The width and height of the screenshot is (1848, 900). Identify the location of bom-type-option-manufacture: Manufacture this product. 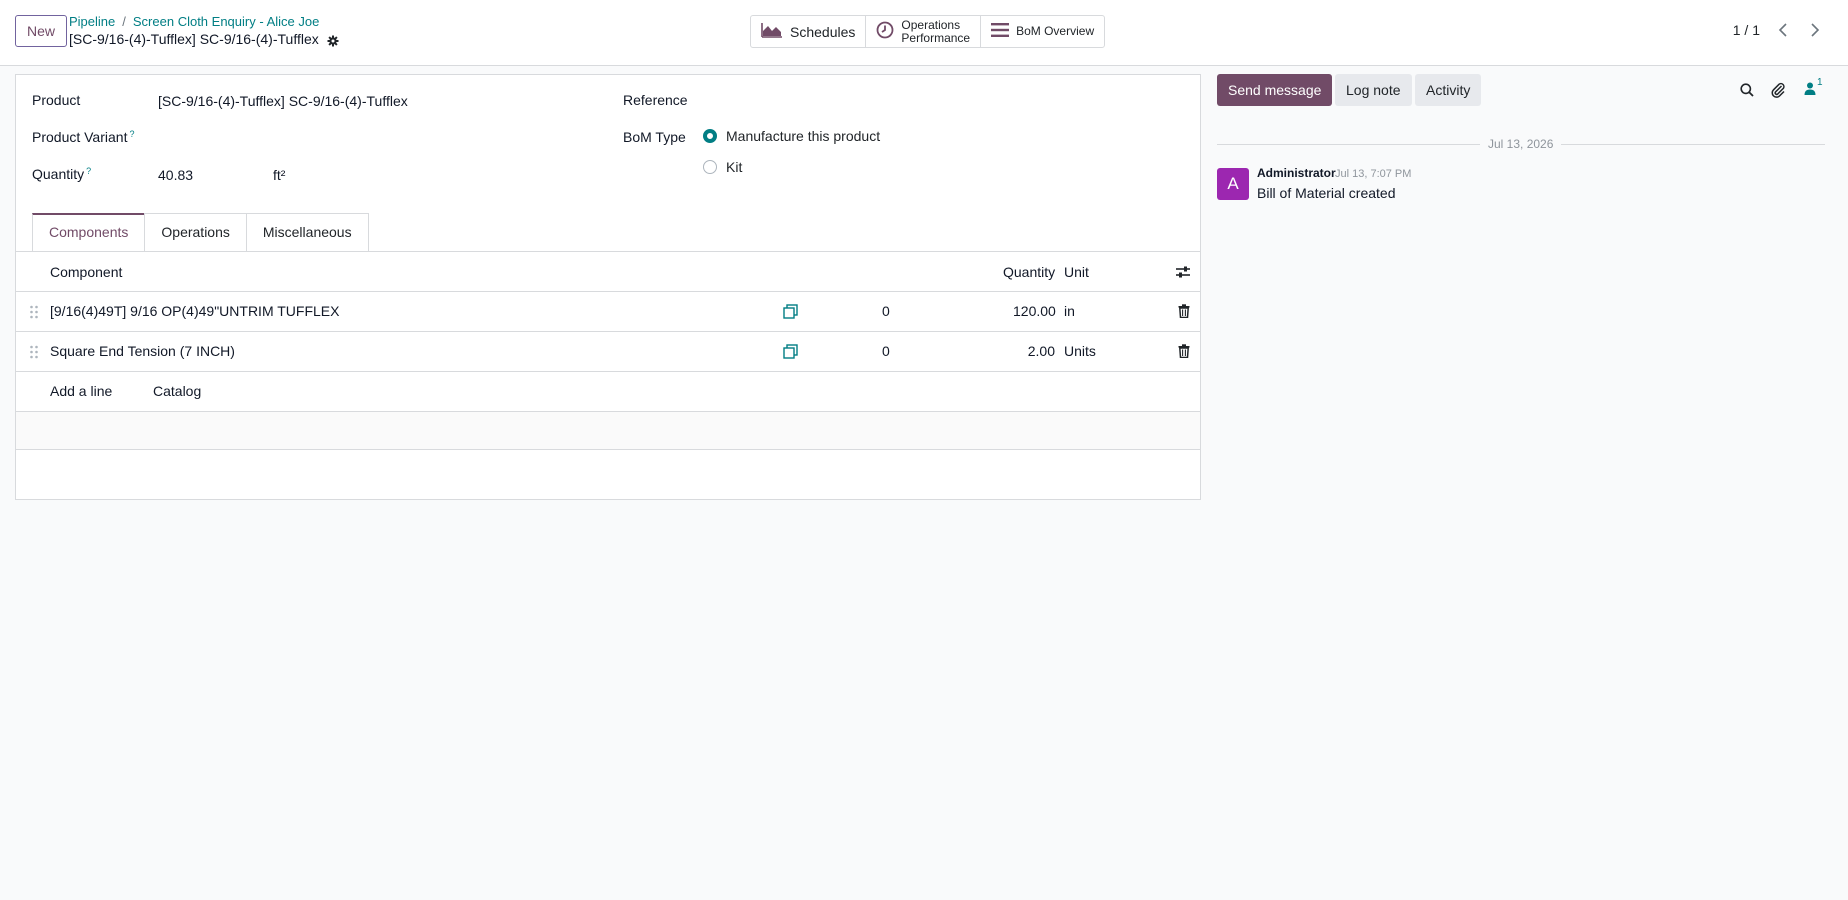
(791, 136).